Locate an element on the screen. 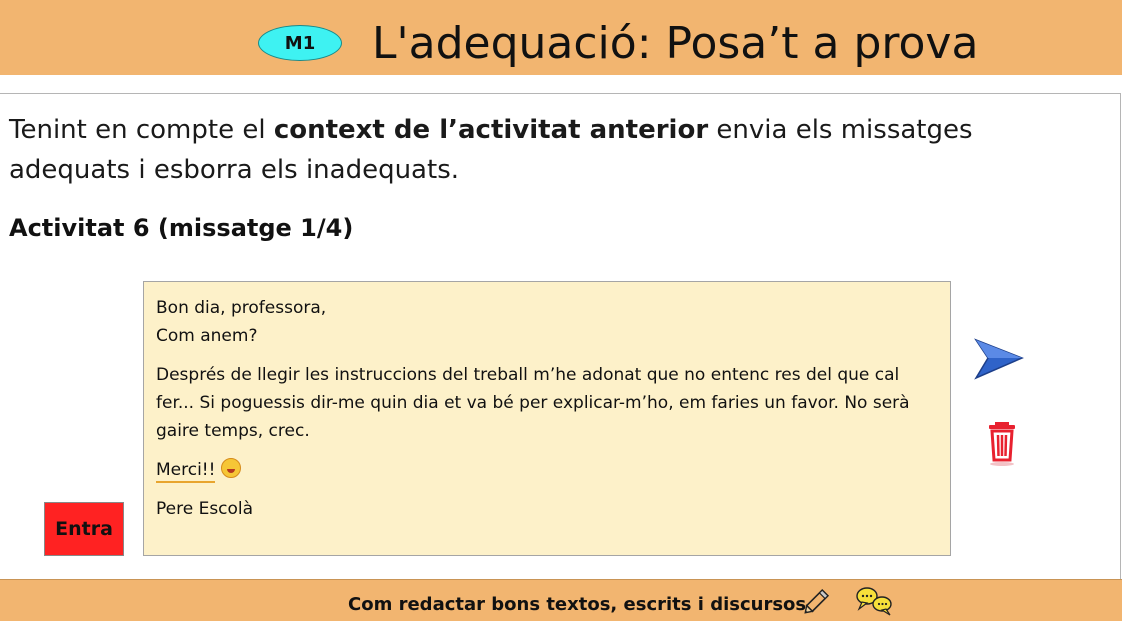 The height and width of the screenshot is (621, 1122). activity-title: Activitat 6 (missatge 1/4) is located at coordinates (181, 228).